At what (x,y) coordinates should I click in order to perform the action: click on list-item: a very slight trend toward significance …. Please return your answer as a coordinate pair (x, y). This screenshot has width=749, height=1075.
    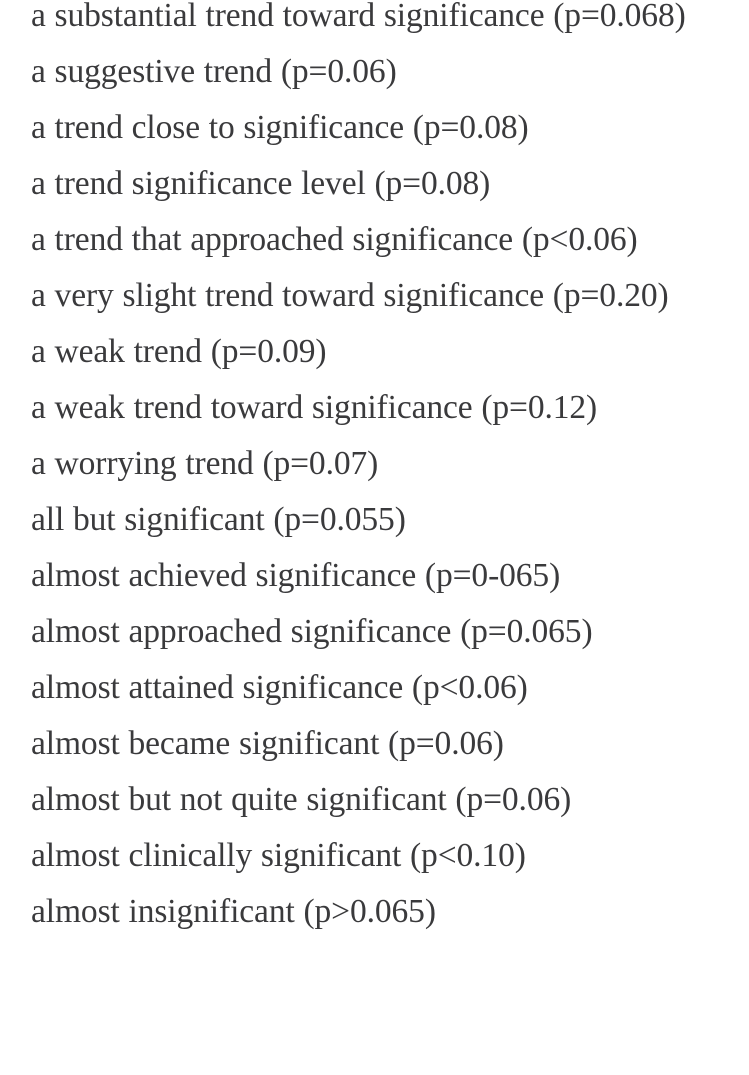
    Looking at the image, I should click on (350, 295).